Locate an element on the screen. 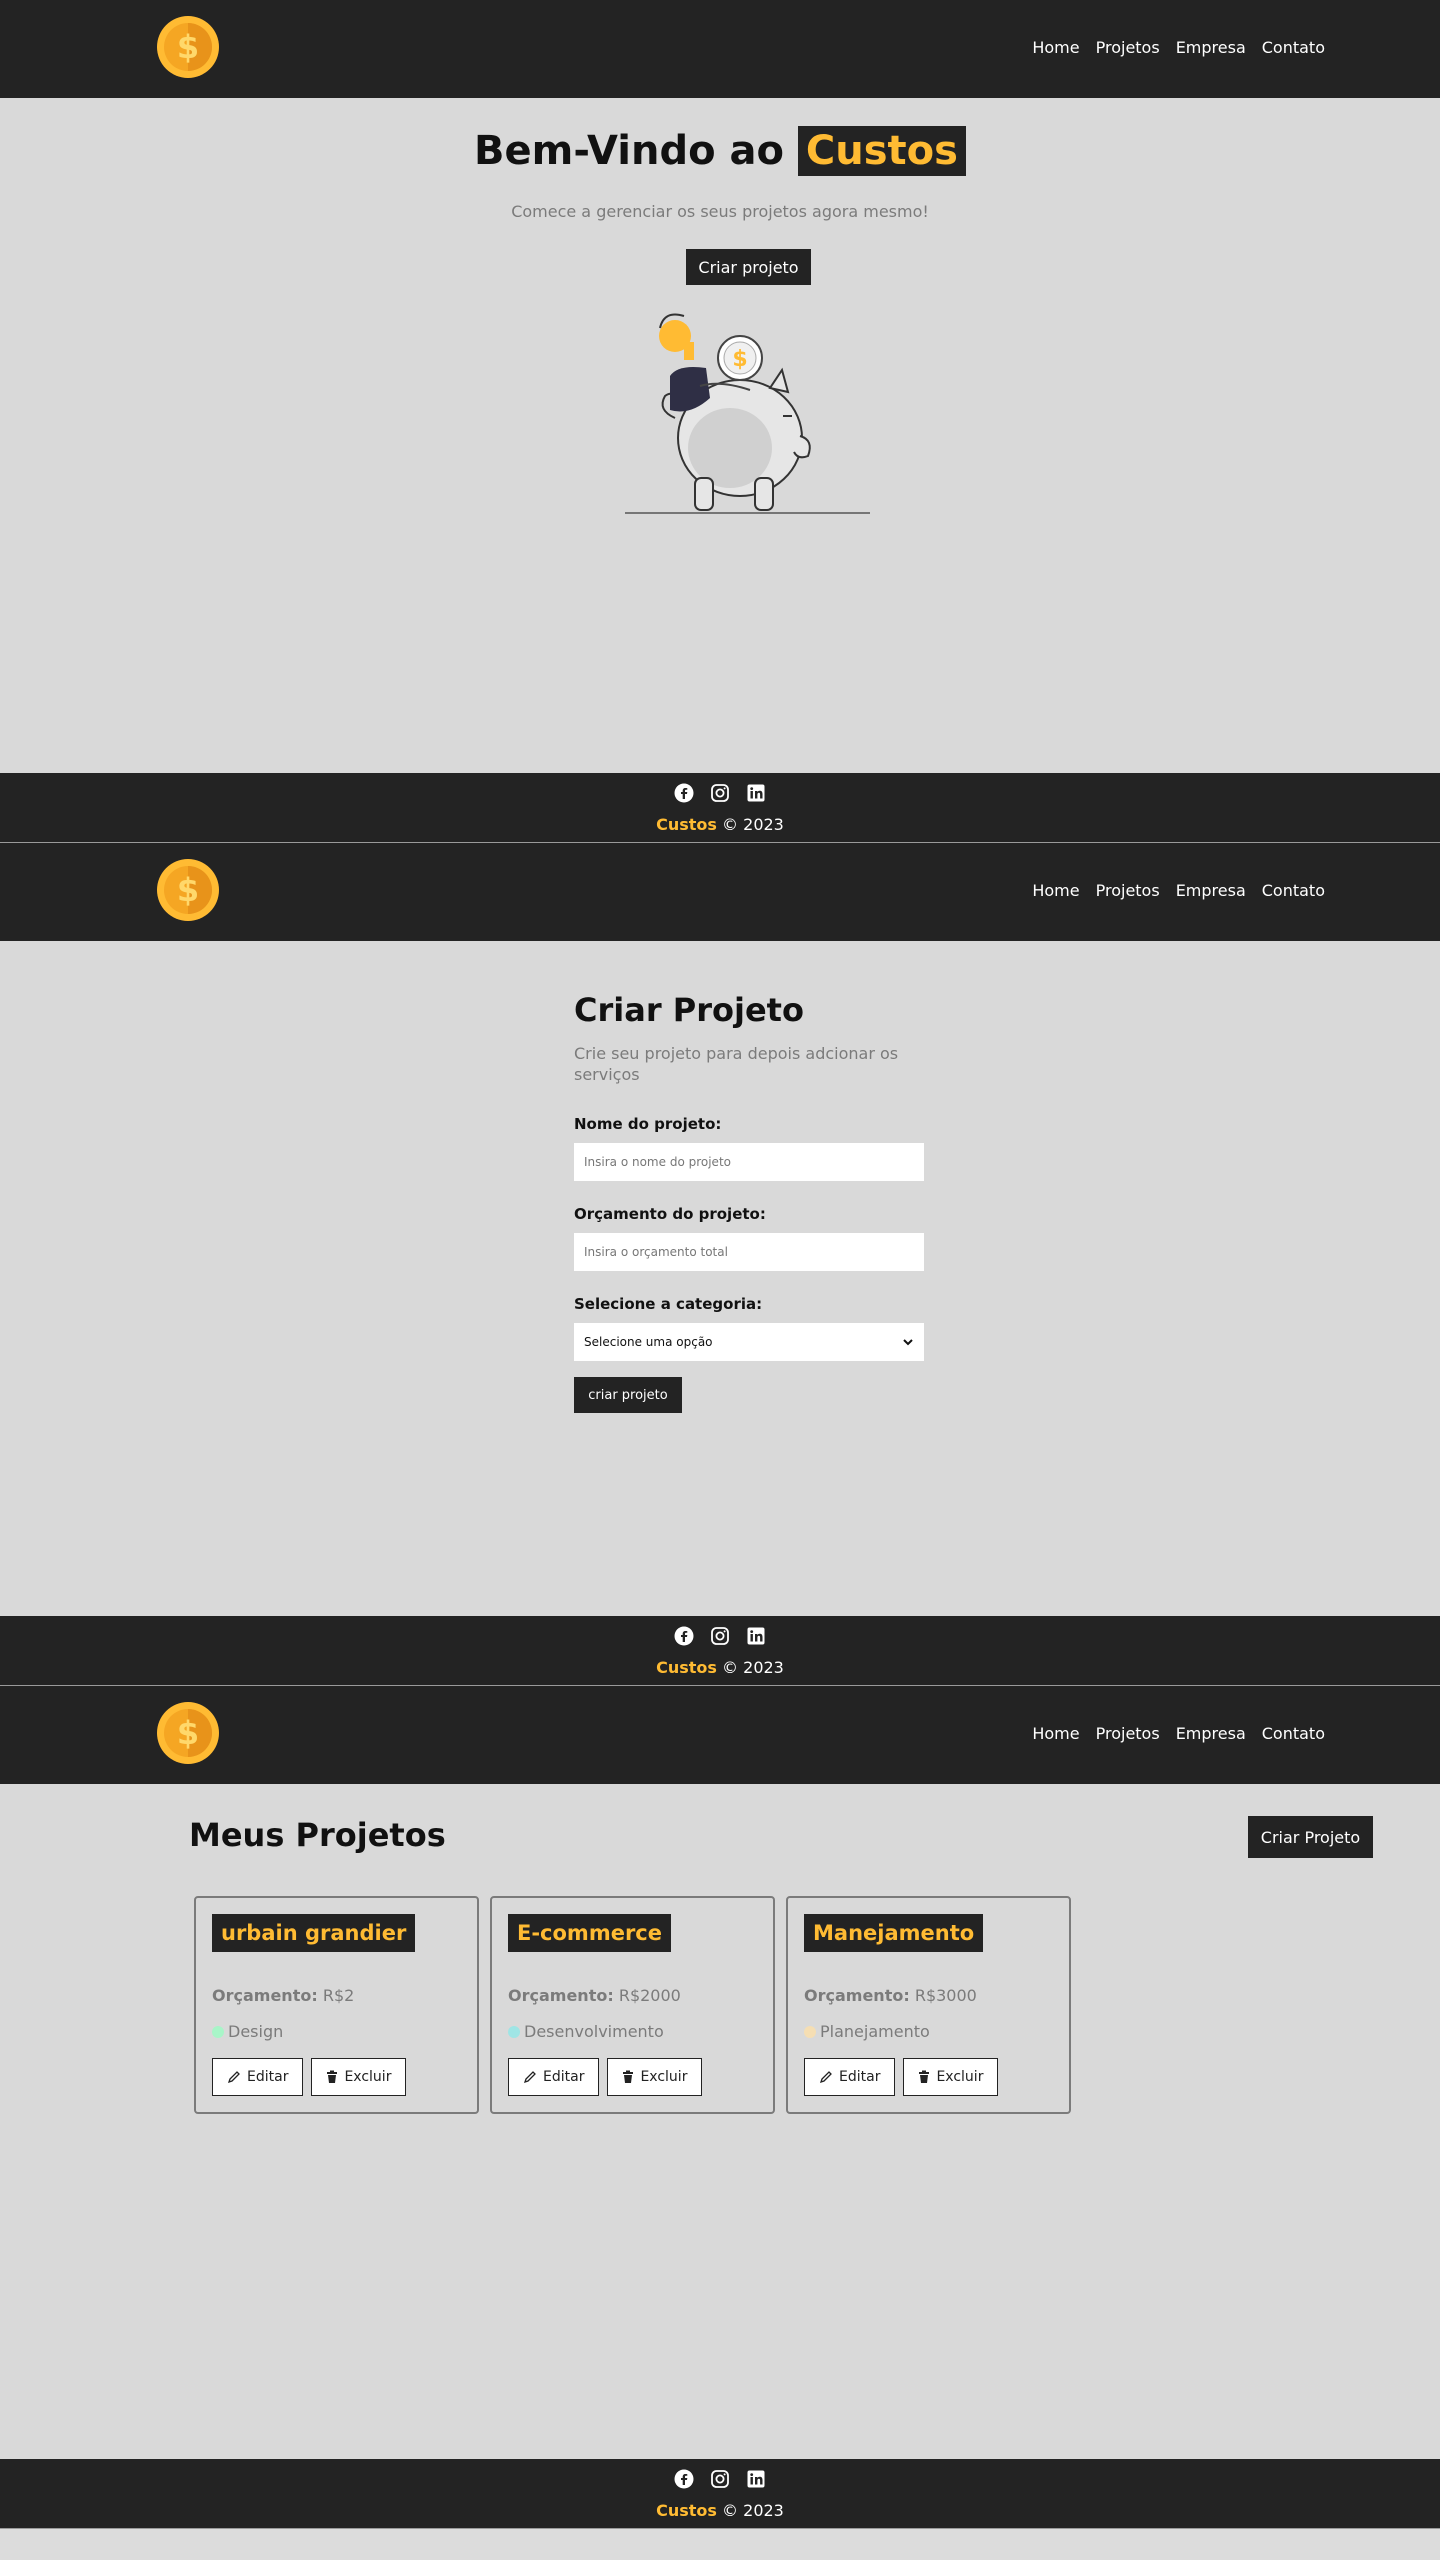 The width and height of the screenshot is (1440, 2560). piggy-bank-illustration: $ is located at coordinates (747, 413).